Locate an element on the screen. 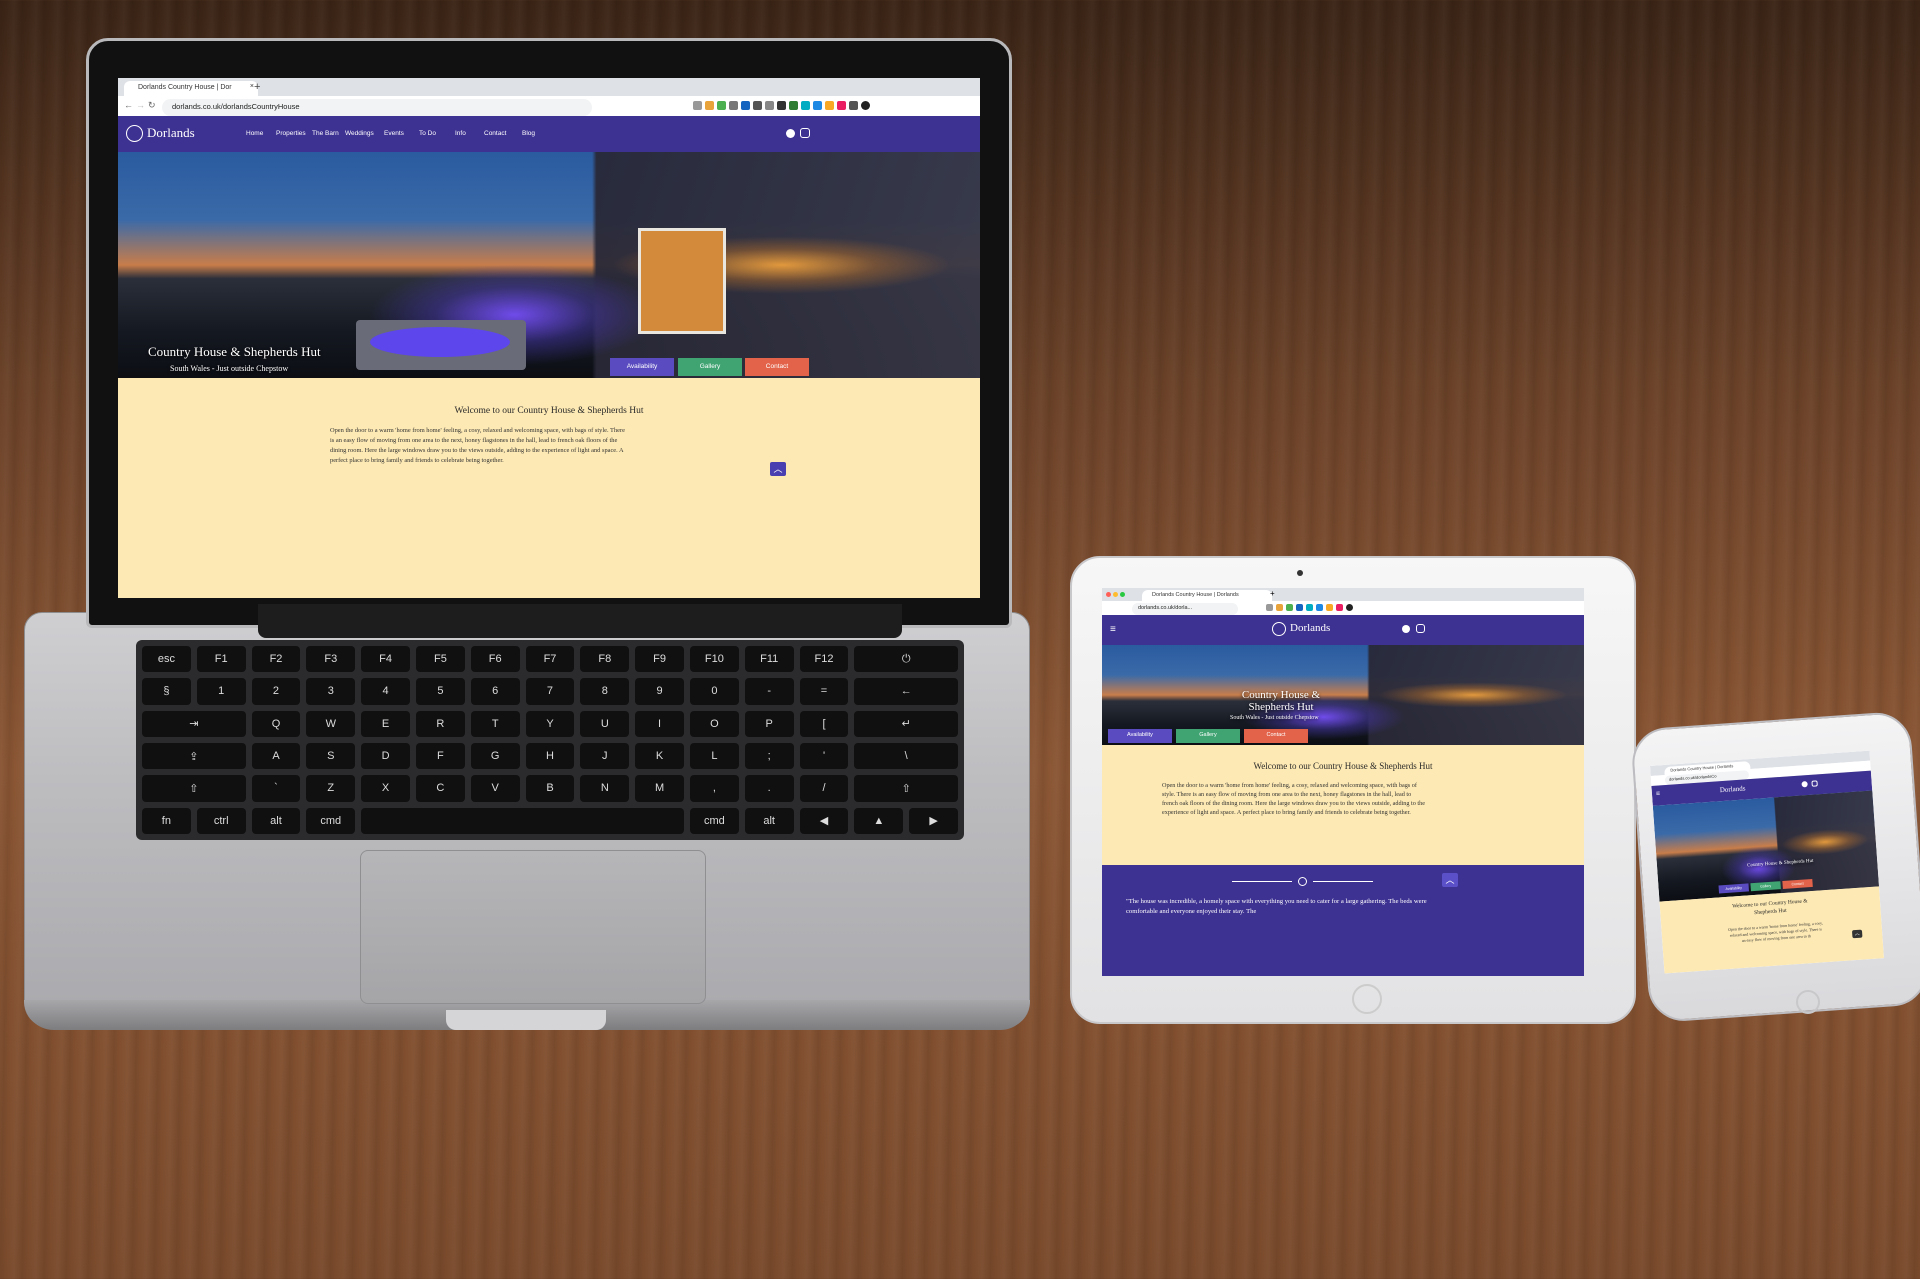 This screenshot has height=1279, width=1920. phone-chevron-up-icon: ︿ is located at coordinates (1857, 934).